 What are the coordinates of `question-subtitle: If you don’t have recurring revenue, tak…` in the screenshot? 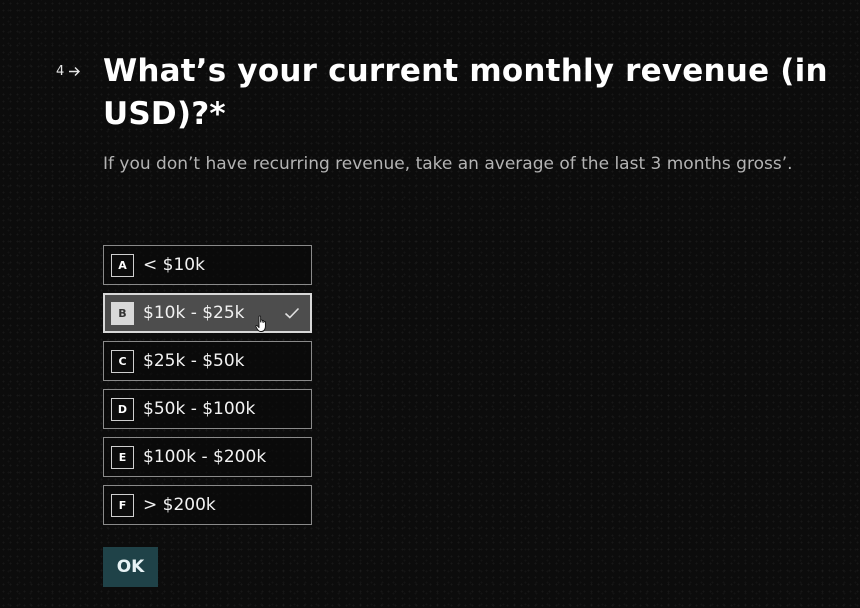 It's located at (448, 164).